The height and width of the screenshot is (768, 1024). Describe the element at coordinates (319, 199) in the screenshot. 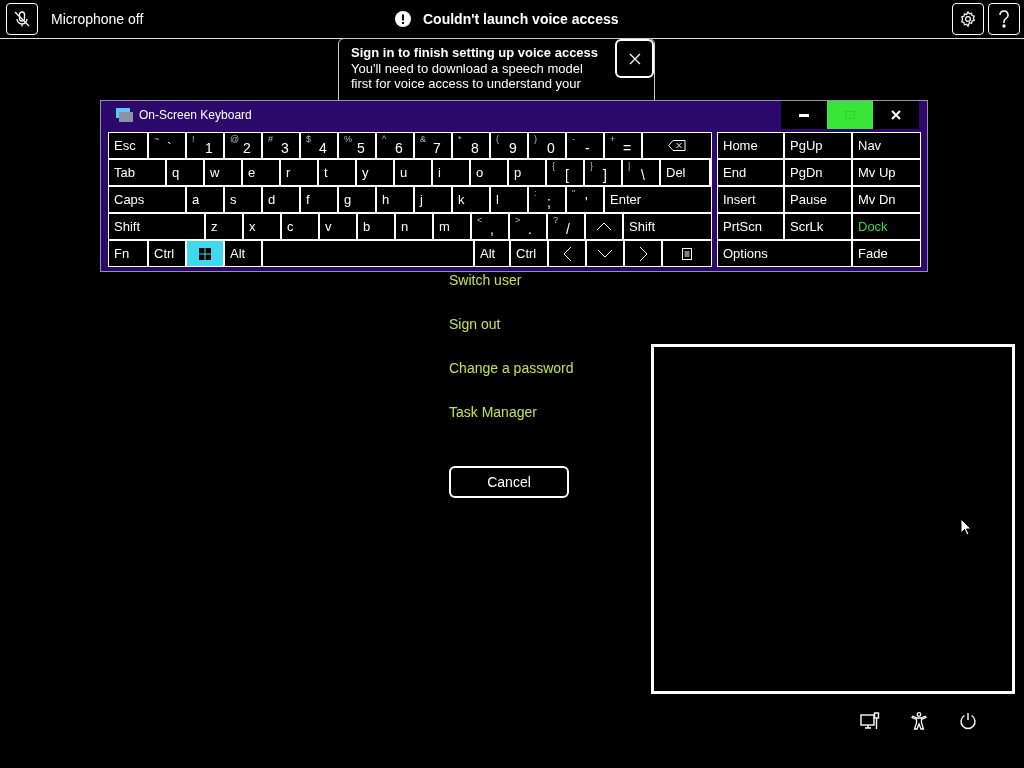

I see `keyboard-key: f` at that location.